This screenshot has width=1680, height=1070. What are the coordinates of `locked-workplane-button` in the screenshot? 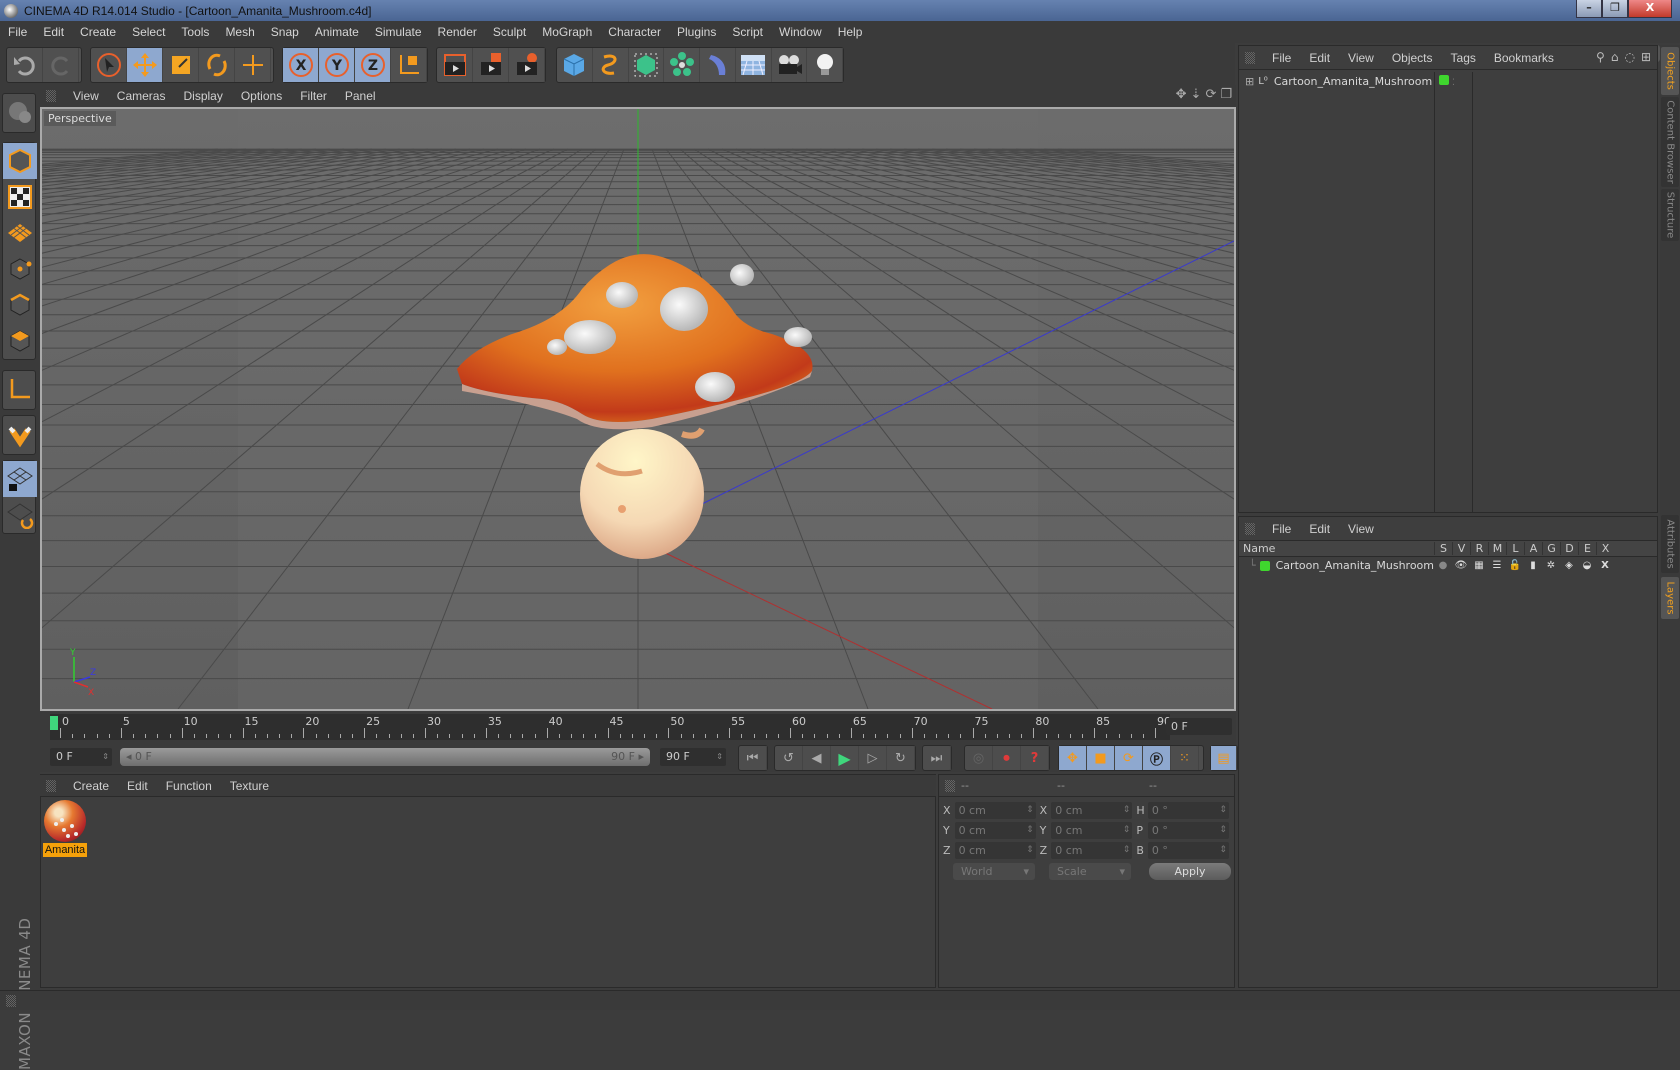 It's located at (20, 479).